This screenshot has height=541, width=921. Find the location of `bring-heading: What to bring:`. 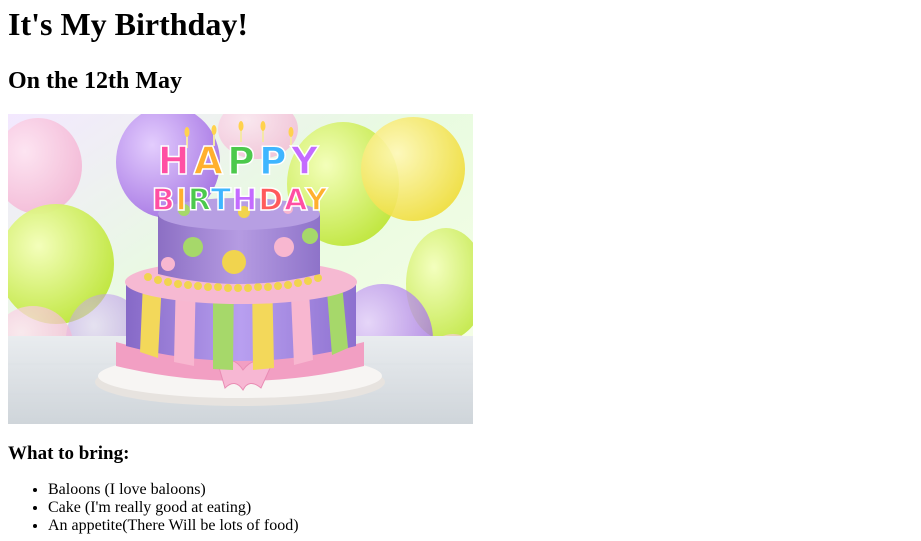

bring-heading: What to bring: is located at coordinates (69, 453).